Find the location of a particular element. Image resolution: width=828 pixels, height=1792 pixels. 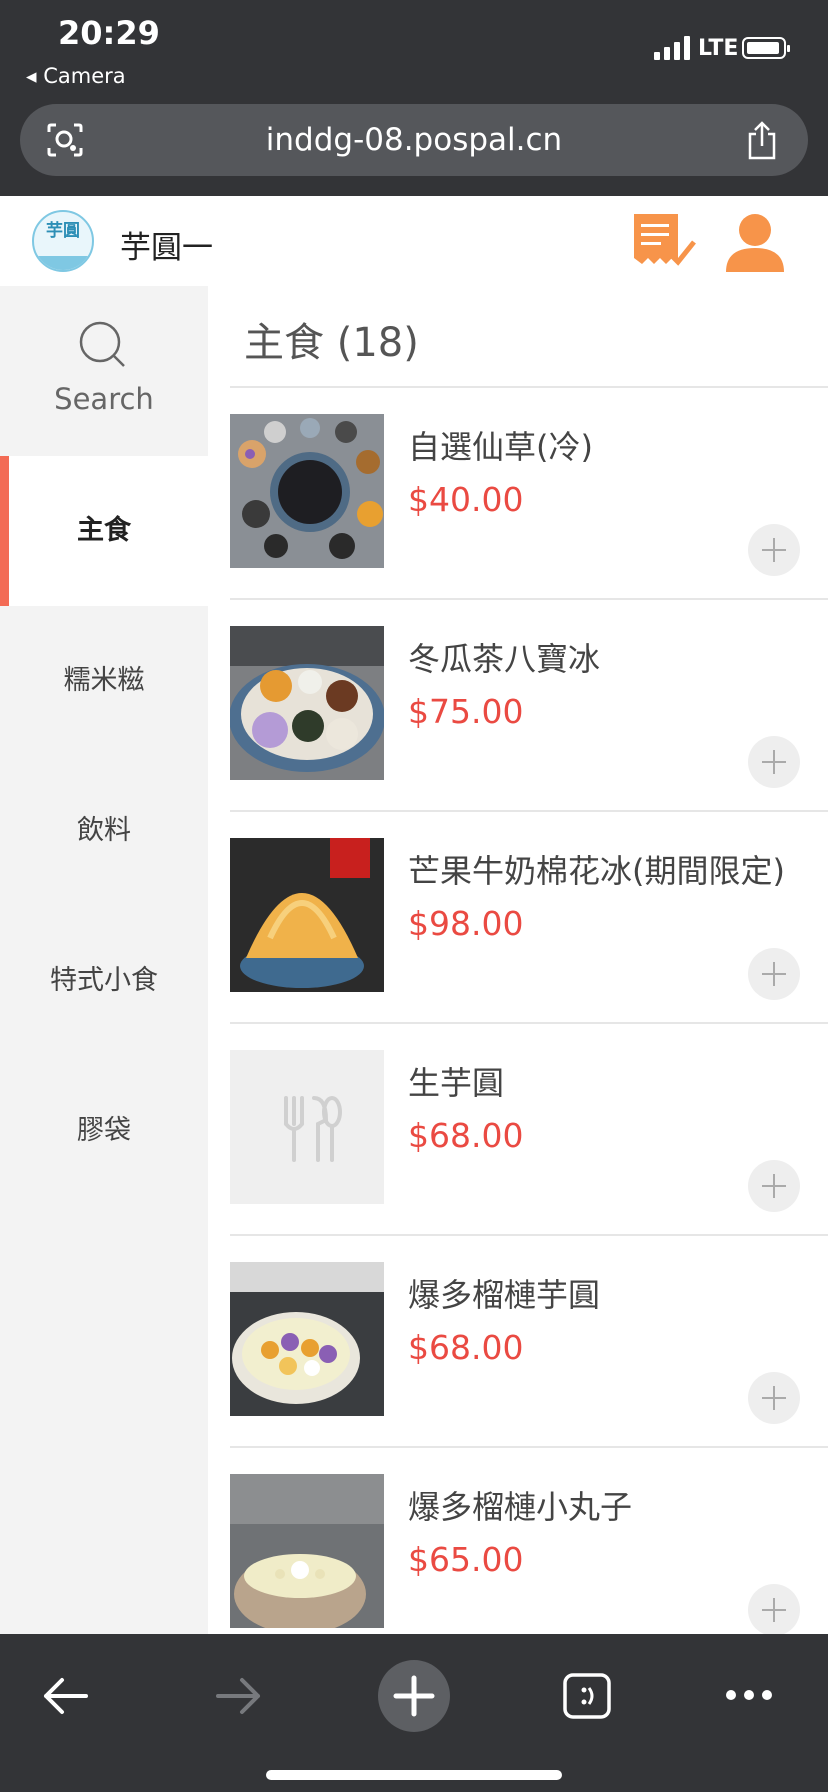

product-name: 爆多榴槤芋圓 is located at coordinates (504, 1295).